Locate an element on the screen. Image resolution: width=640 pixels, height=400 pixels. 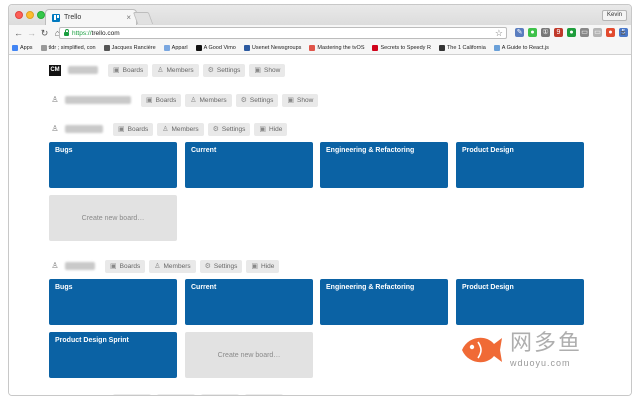
bookmark-item: Mastering the tvOS is located at coordinates (336, 48).